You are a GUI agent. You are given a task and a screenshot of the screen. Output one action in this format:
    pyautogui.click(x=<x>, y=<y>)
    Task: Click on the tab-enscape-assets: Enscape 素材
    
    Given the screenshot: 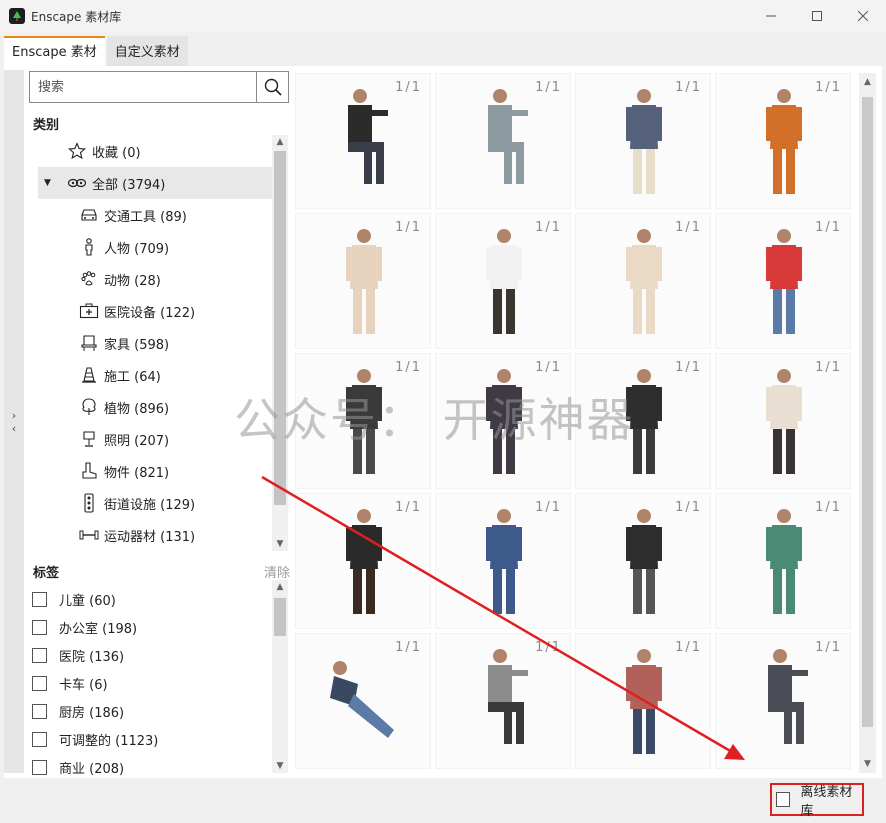 What is the action you would take?
    pyautogui.click(x=54, y=51)
    